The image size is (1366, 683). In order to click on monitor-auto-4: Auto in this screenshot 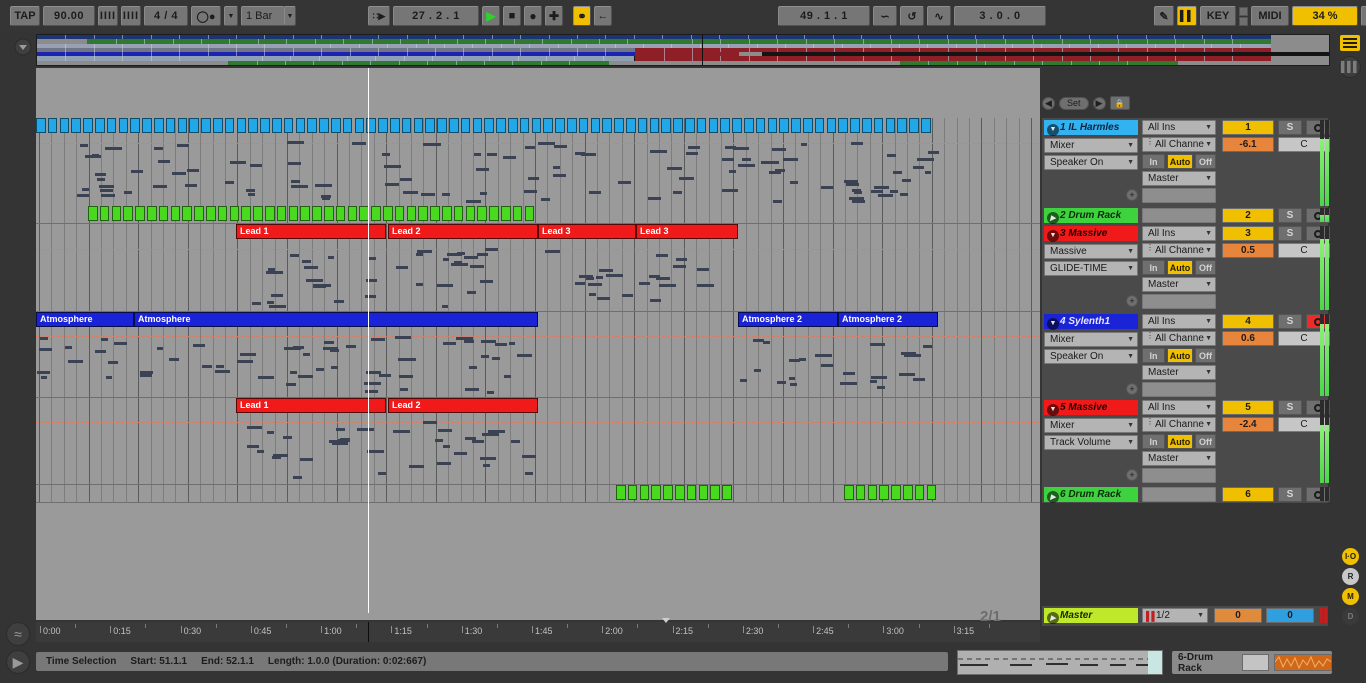, I will do `click(1180, 355)`.